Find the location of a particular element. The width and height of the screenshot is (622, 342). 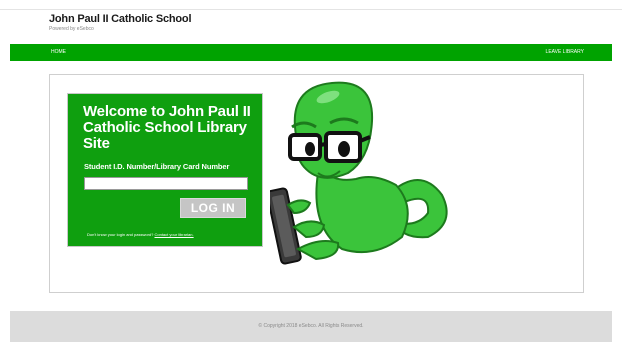

nav-leave-library-link: LEAVE LIBRARY is located at coordinates (565, 52).